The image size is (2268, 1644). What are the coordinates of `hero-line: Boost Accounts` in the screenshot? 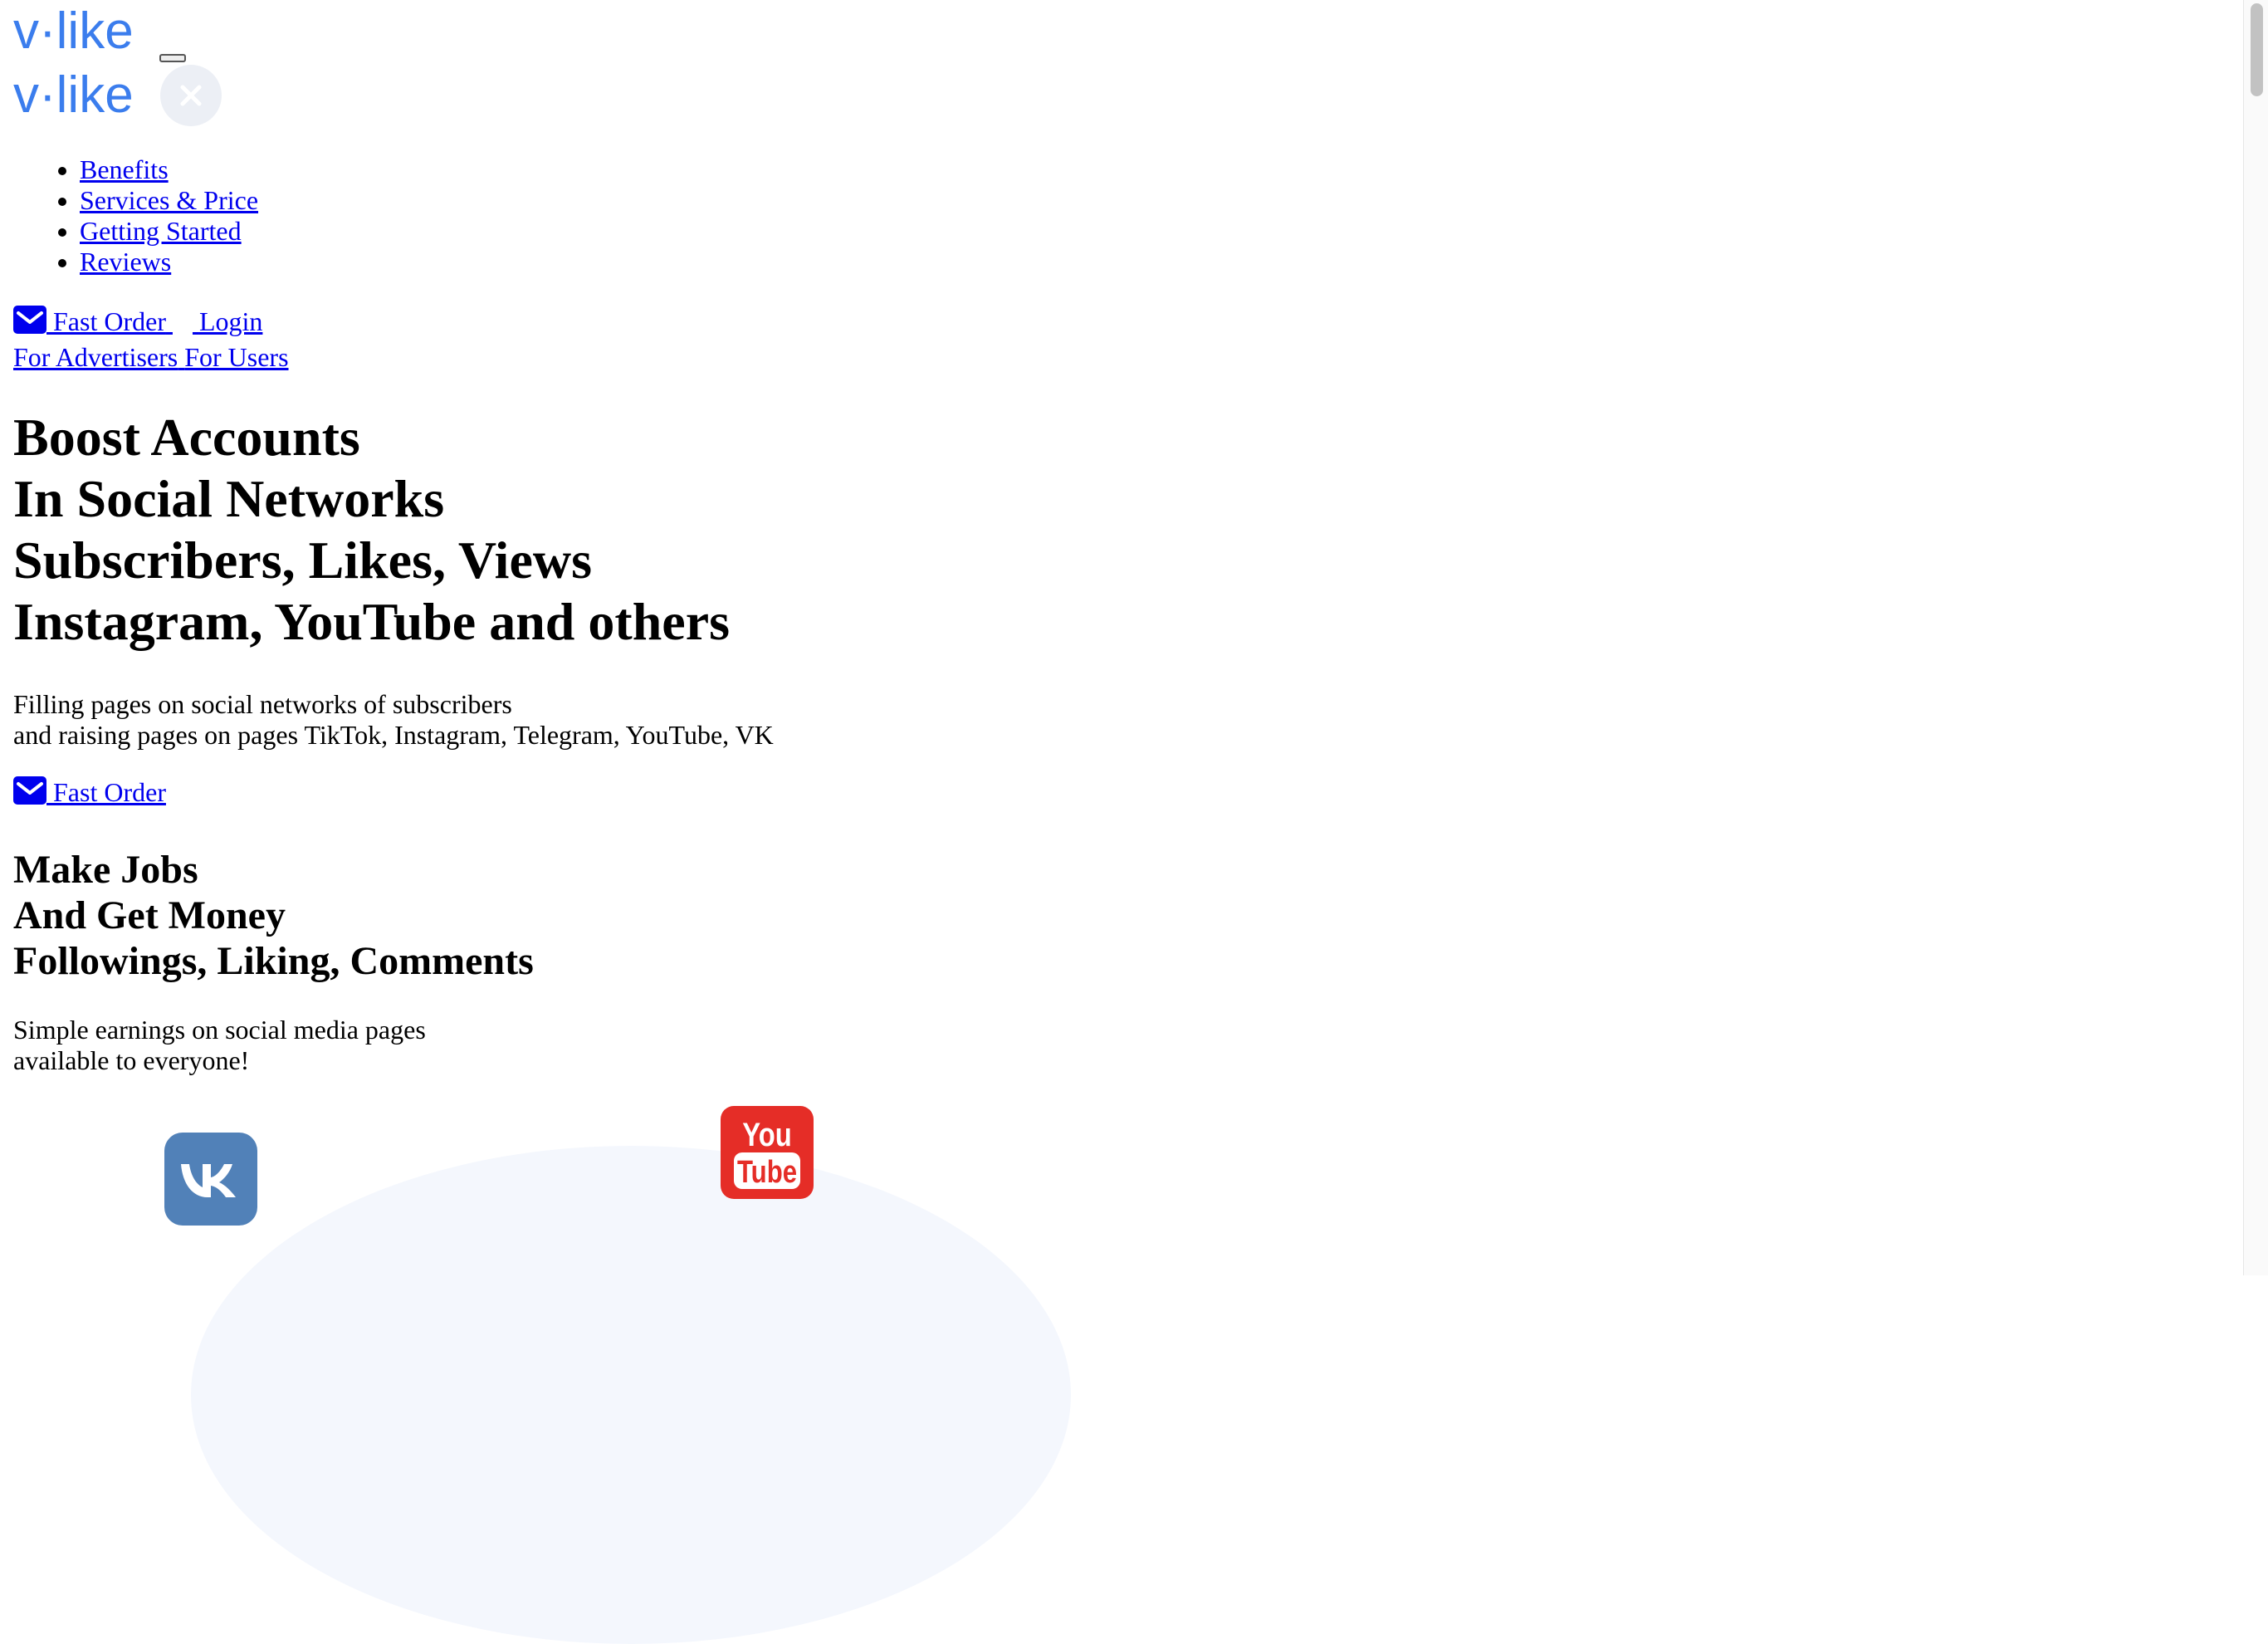 It's located at (186, 437).